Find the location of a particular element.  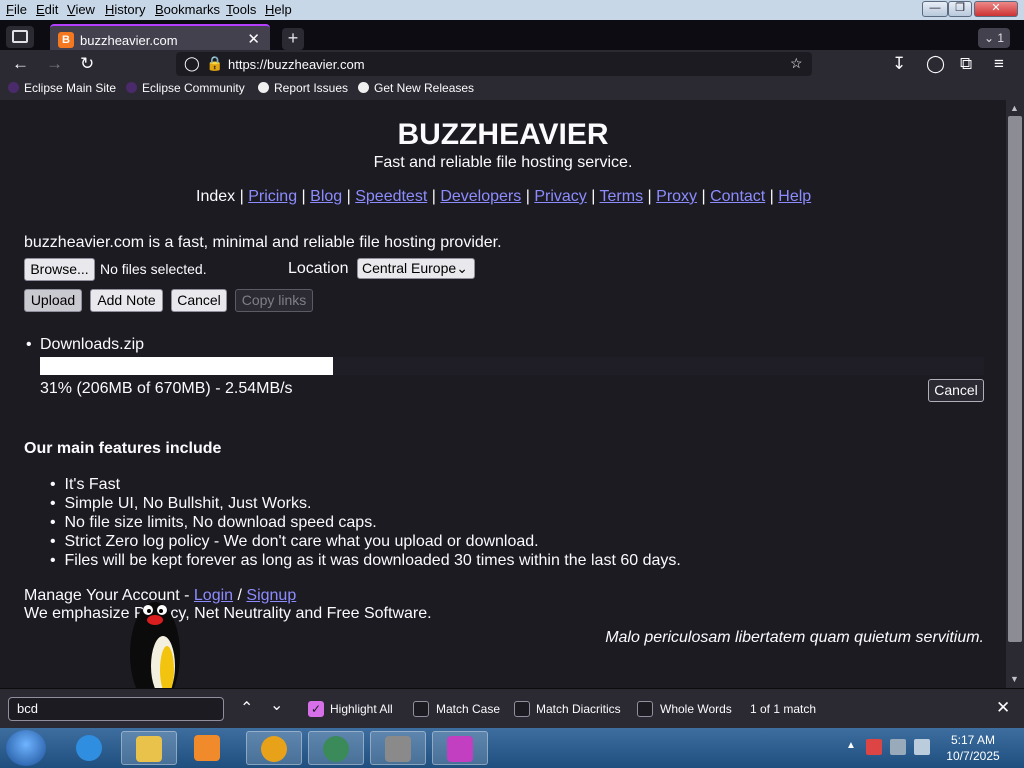

menu-history: History is located at coordinates (125, 9).